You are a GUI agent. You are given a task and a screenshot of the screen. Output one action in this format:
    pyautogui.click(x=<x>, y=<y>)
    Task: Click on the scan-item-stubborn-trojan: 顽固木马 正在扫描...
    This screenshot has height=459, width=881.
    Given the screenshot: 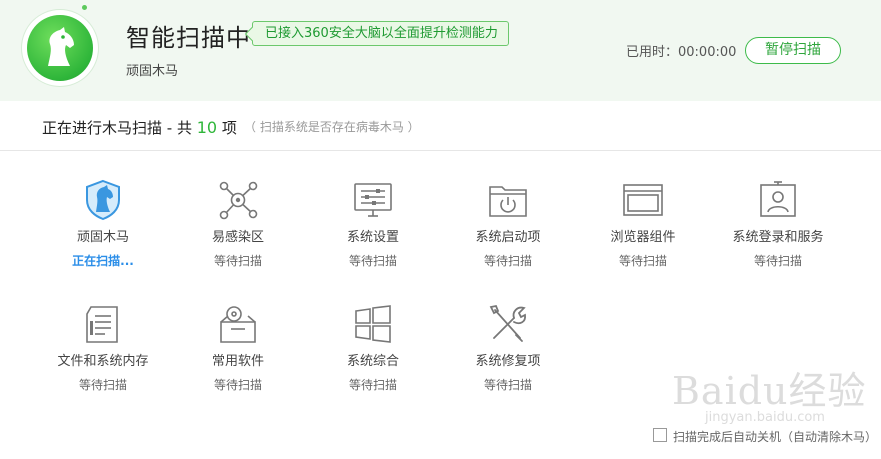 What is the action you would take?
    pyautogui.click(x=103, y=223)
    